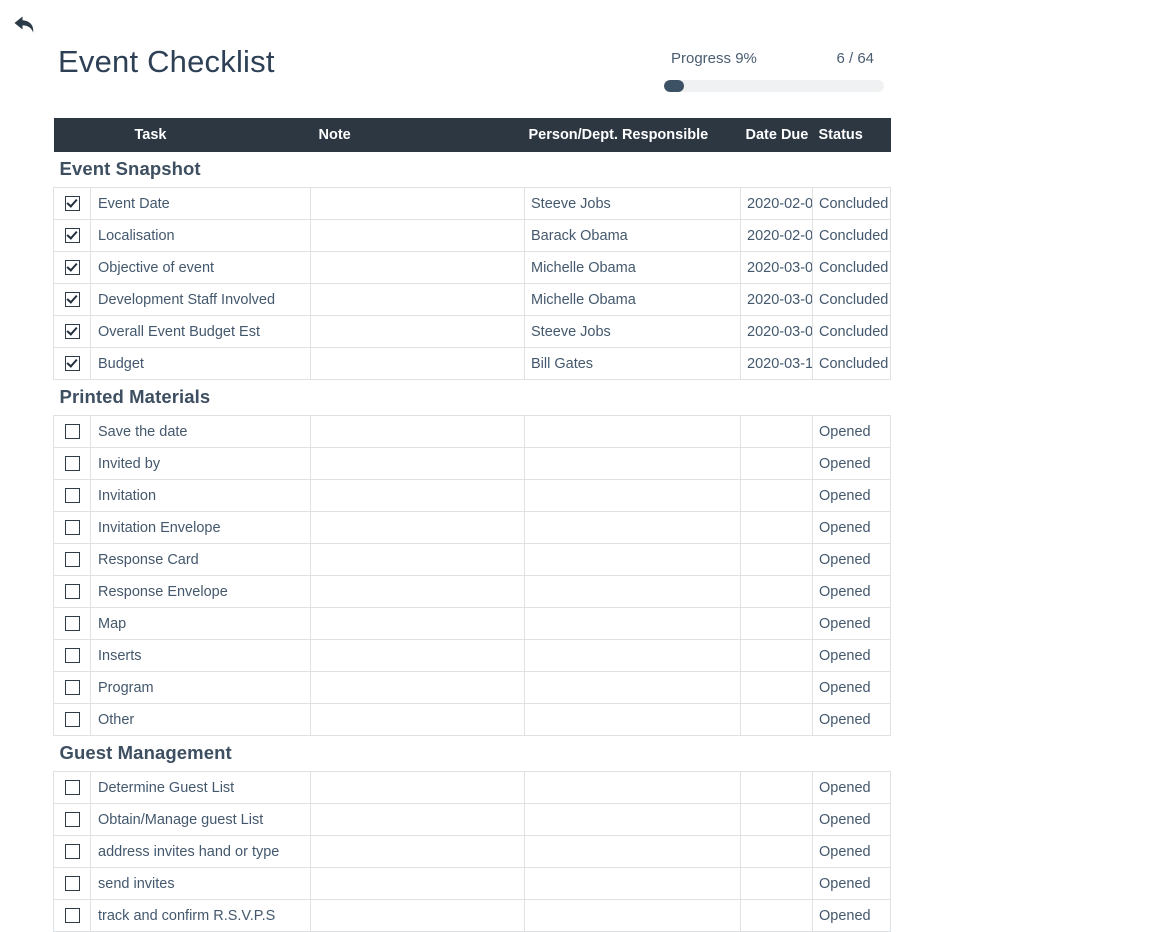  I want to click on task-name: address invites hand or type, so click(200, 851).